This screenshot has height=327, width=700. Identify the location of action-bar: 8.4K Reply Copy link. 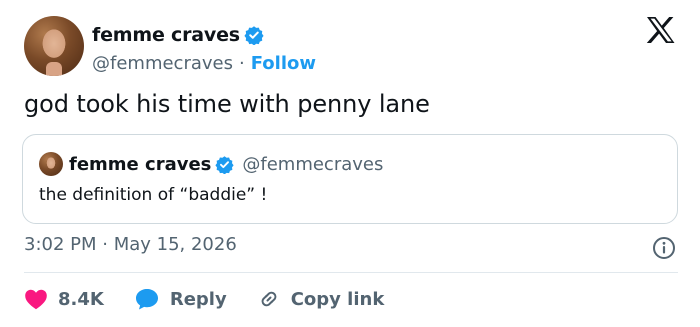
(219, 299).